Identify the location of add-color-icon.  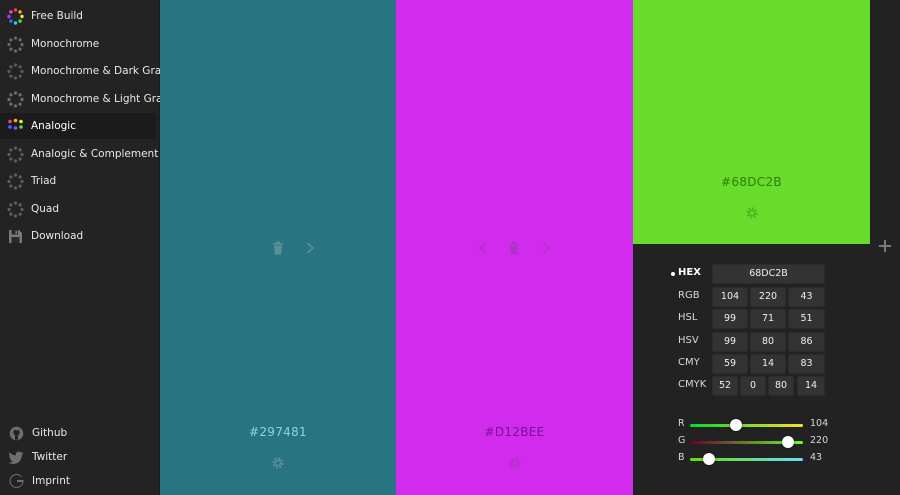
(885, 246).